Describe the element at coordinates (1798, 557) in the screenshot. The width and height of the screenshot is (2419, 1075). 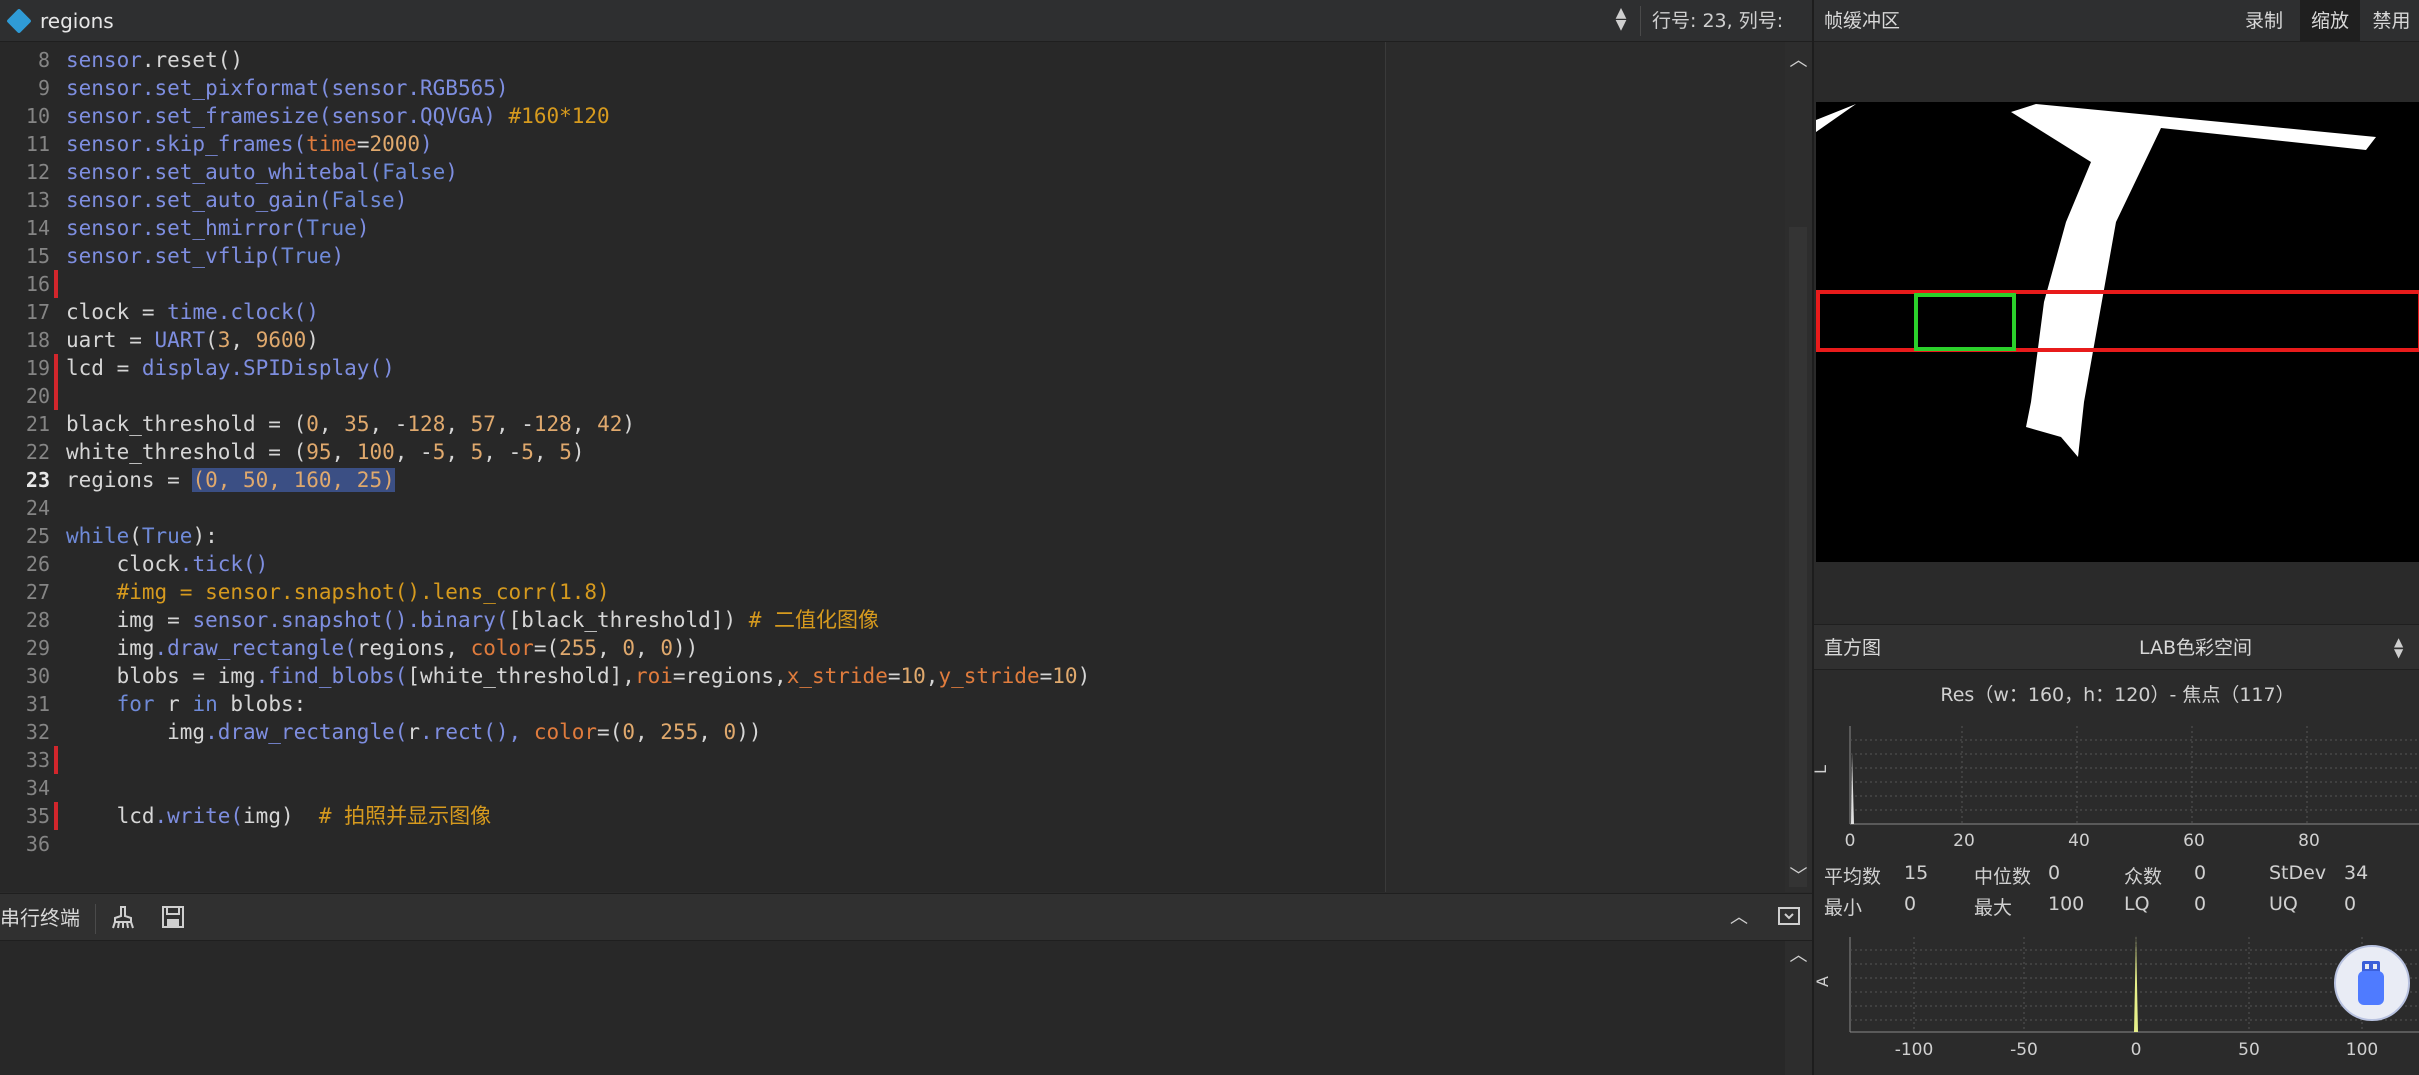
I see `scrollbar-thumb` at that location.